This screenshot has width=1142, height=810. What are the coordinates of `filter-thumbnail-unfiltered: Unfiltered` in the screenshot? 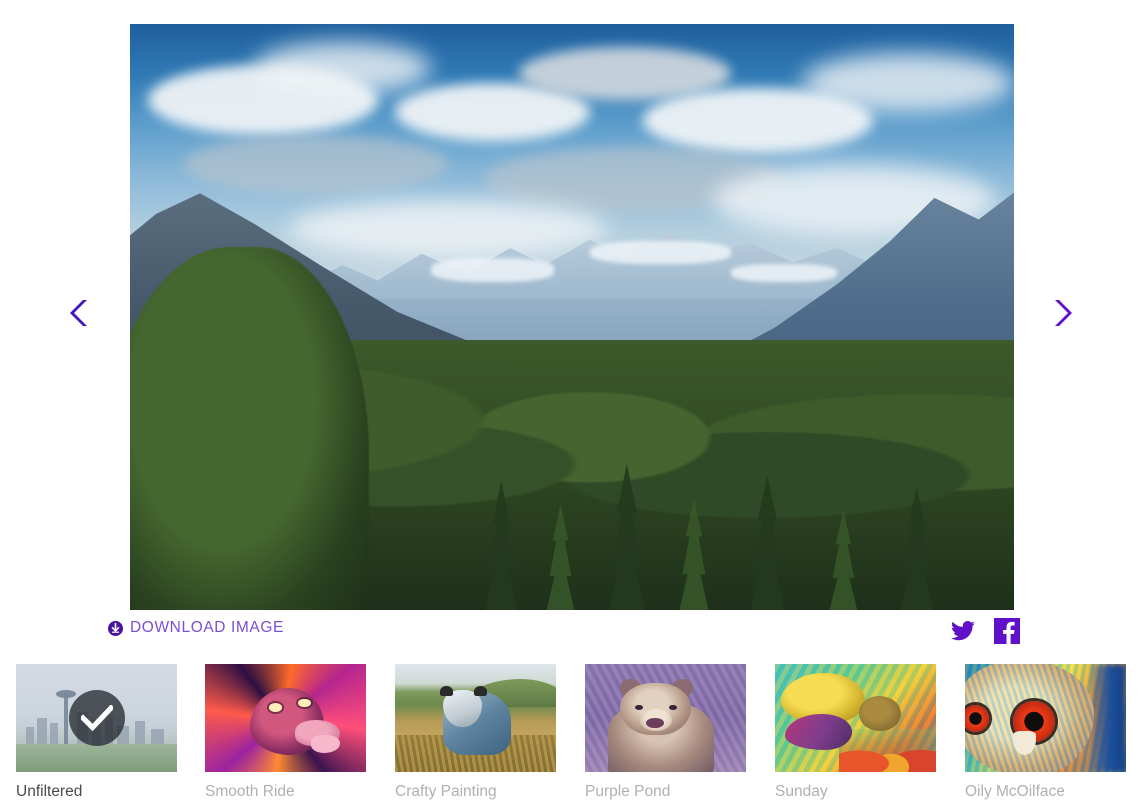 It's located at (96, 732).